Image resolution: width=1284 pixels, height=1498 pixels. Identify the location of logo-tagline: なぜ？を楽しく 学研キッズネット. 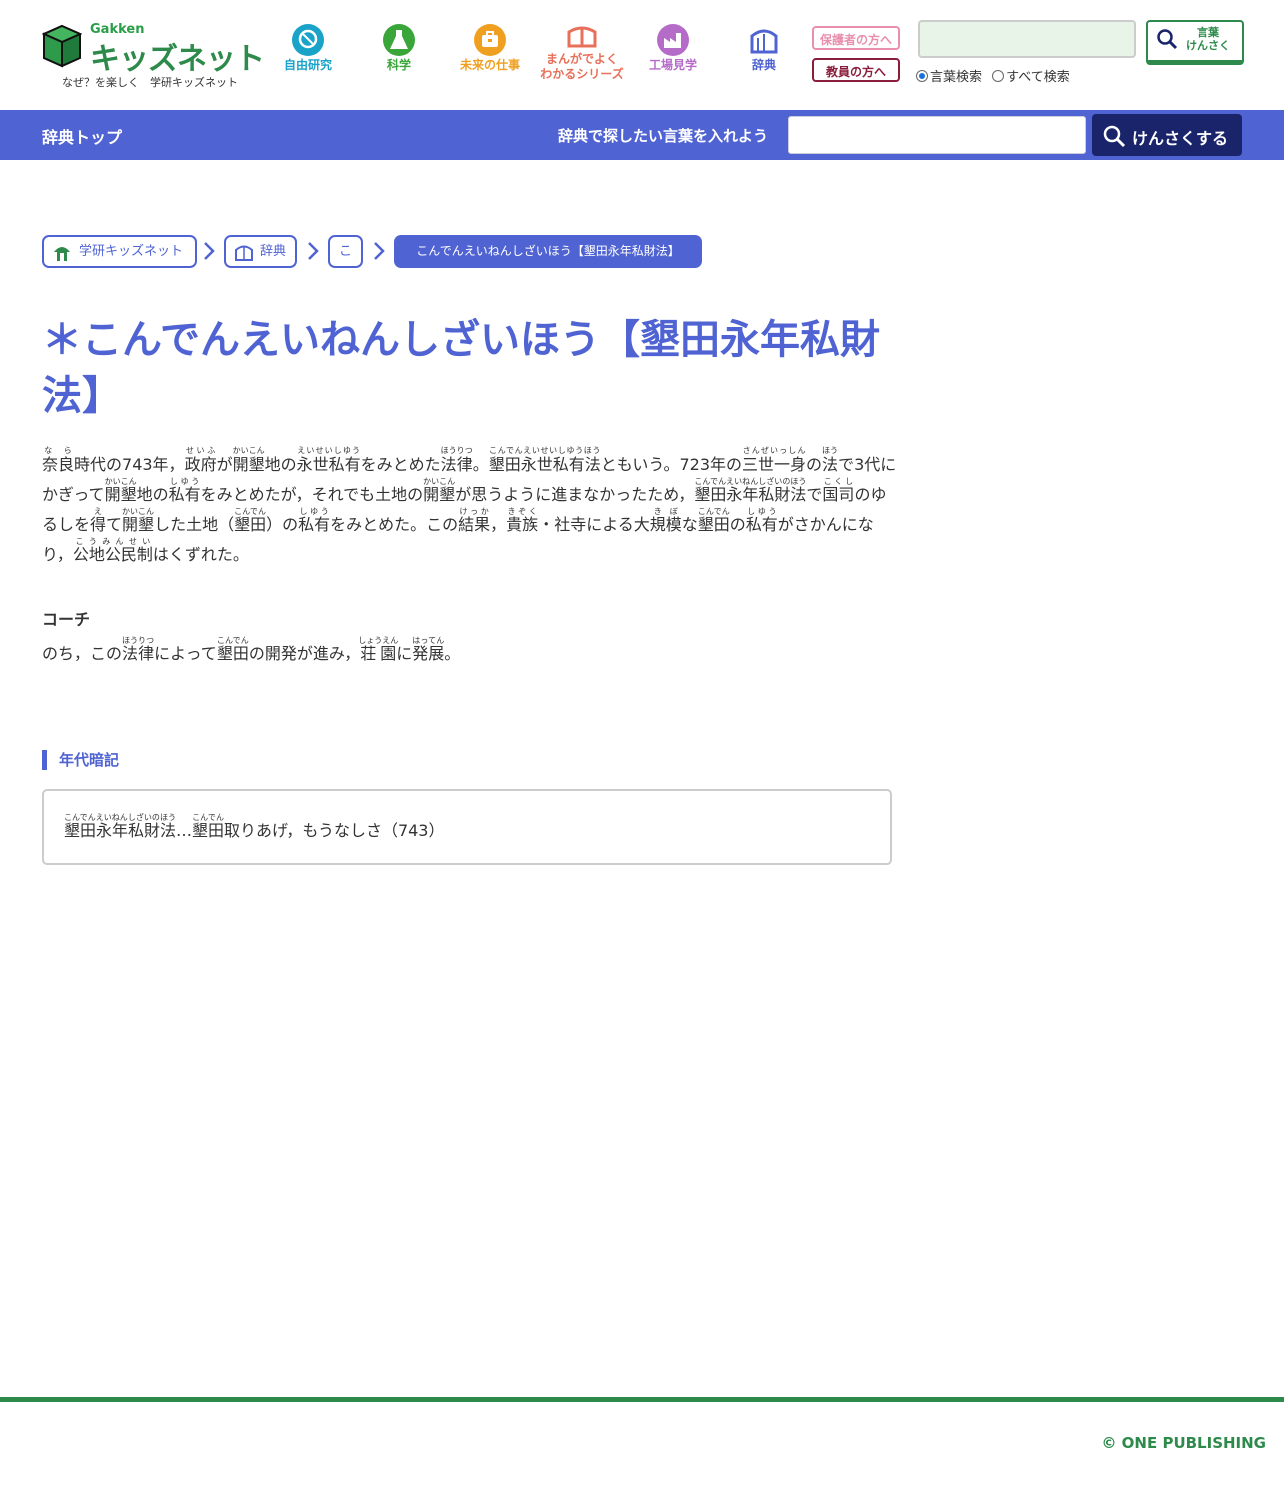
(150, 82).